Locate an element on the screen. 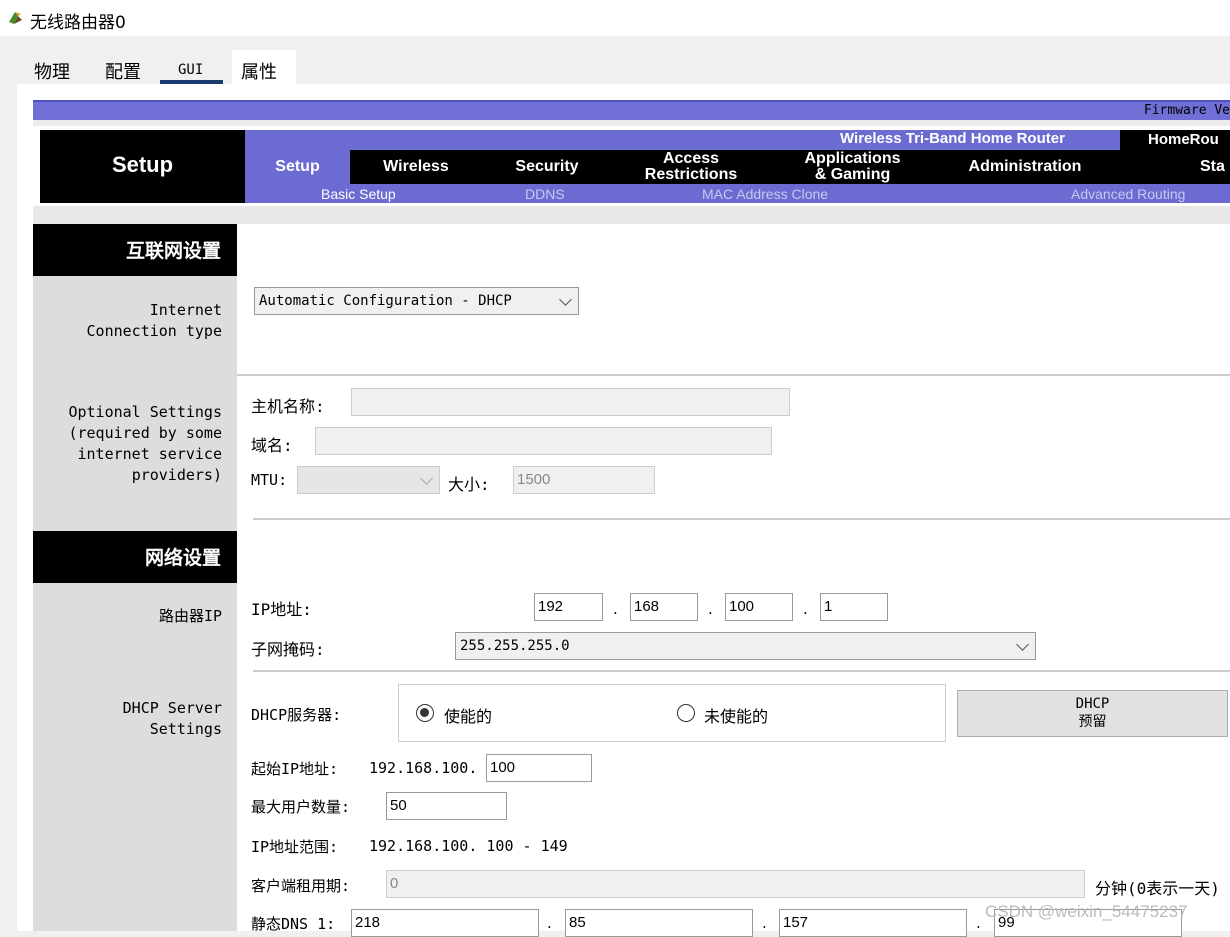 The height and width of the screenshot is (937, 1230). dns1-octet-3: 157 is located at coordinates (873, 923).